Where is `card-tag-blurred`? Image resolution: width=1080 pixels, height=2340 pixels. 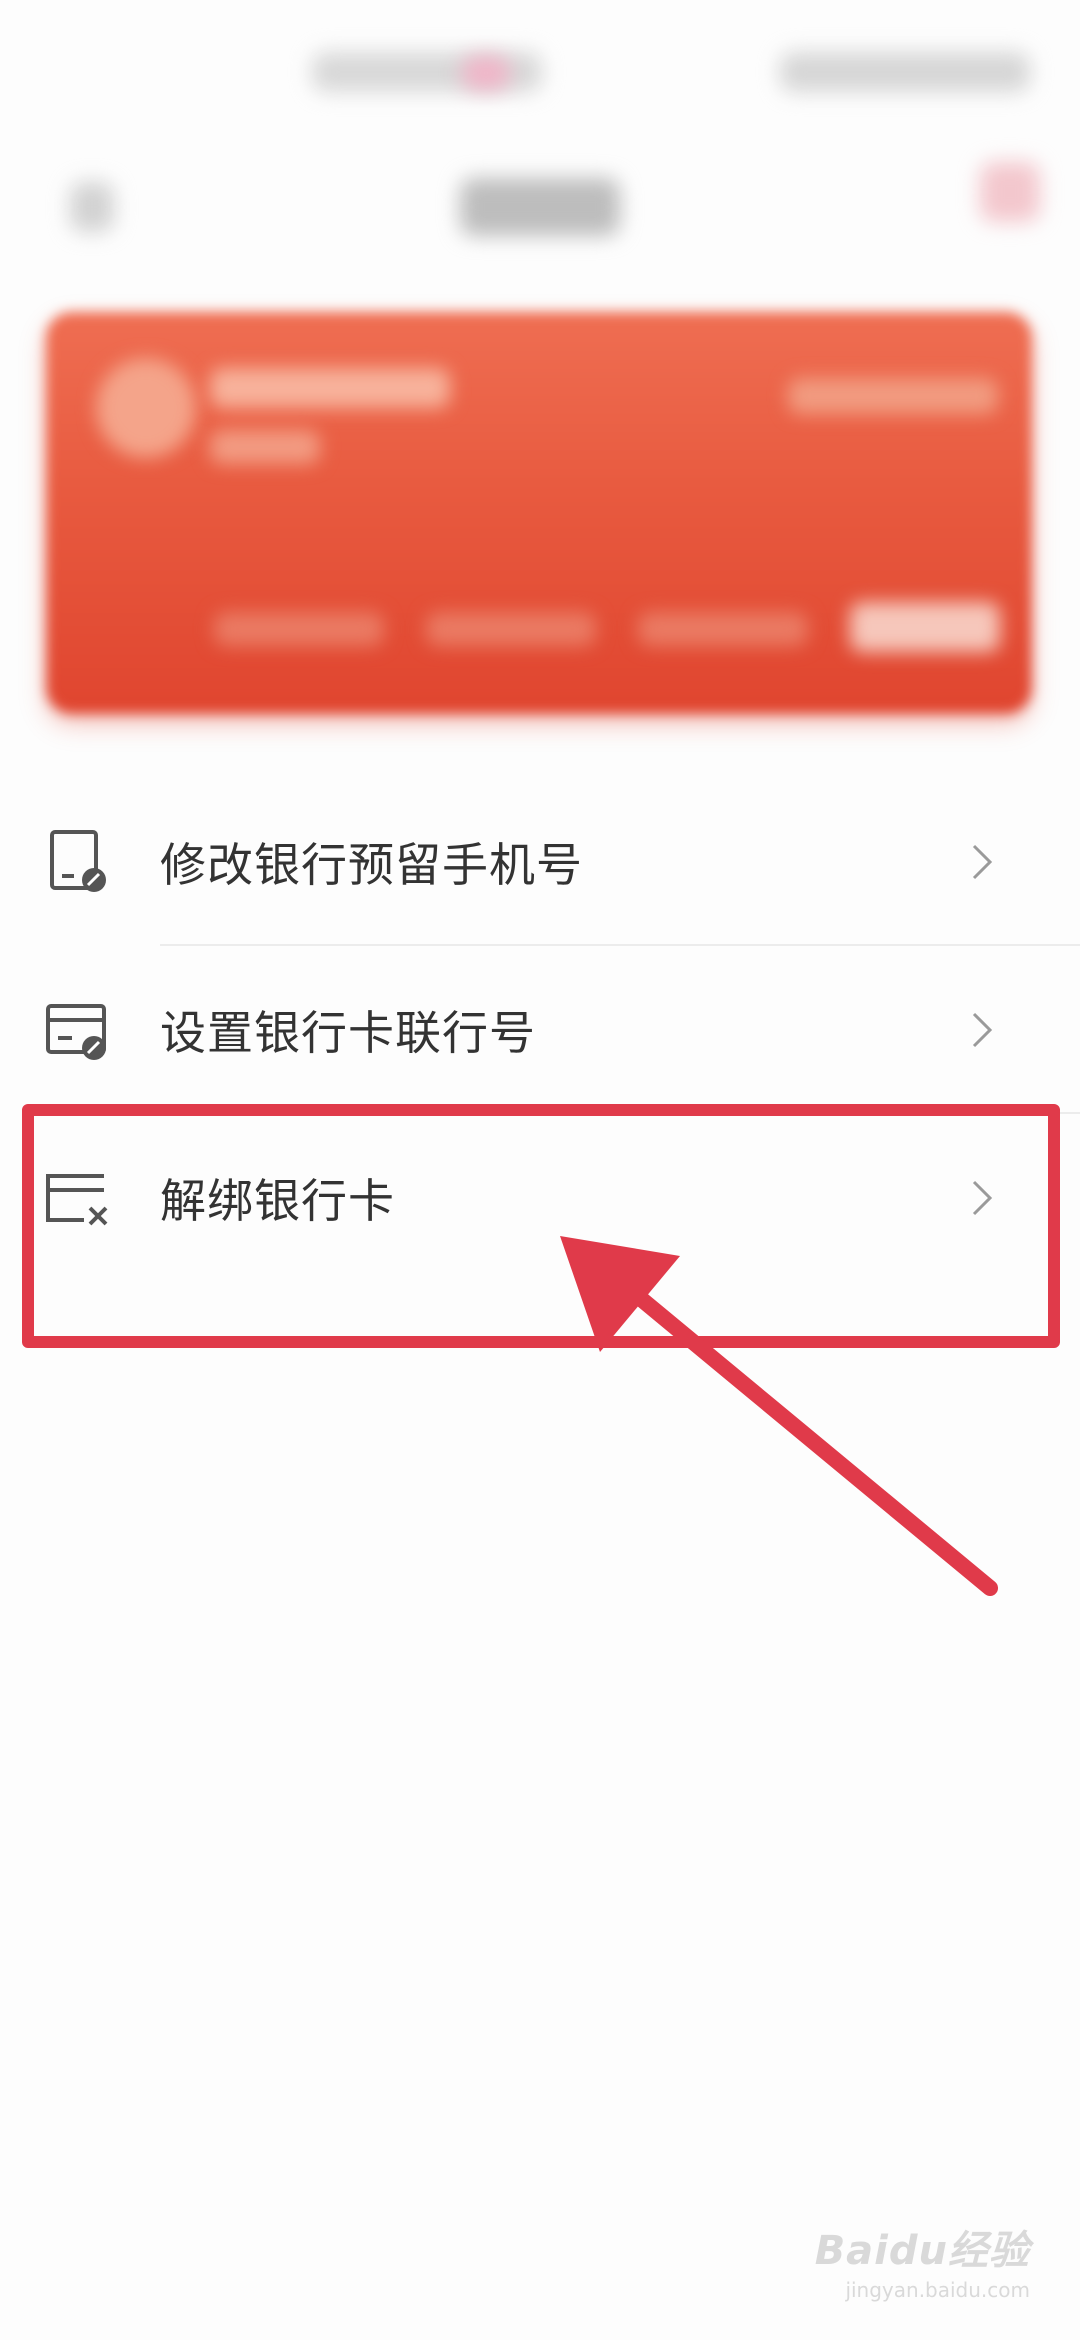
card-tag-blurred is located at coordinates (893, 396).